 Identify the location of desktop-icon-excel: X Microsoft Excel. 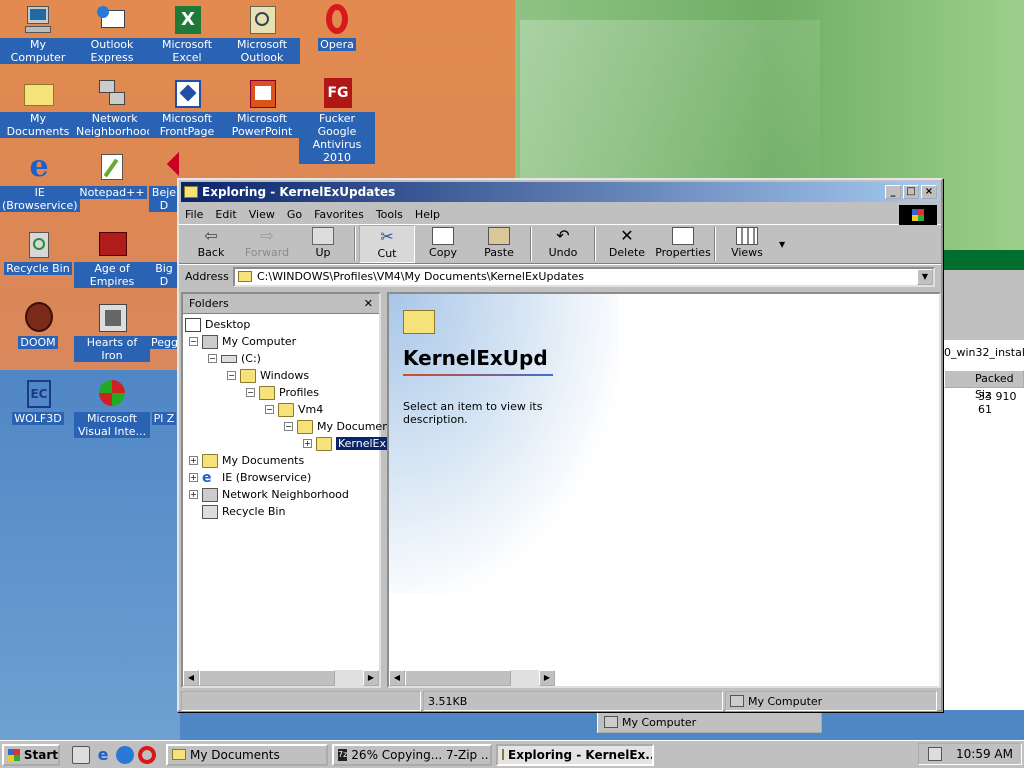
(187, 34).